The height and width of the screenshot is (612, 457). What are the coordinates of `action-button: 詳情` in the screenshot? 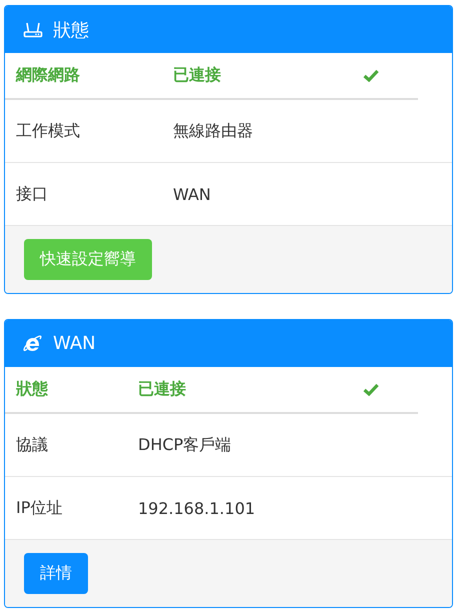 It's located at (56, 573).